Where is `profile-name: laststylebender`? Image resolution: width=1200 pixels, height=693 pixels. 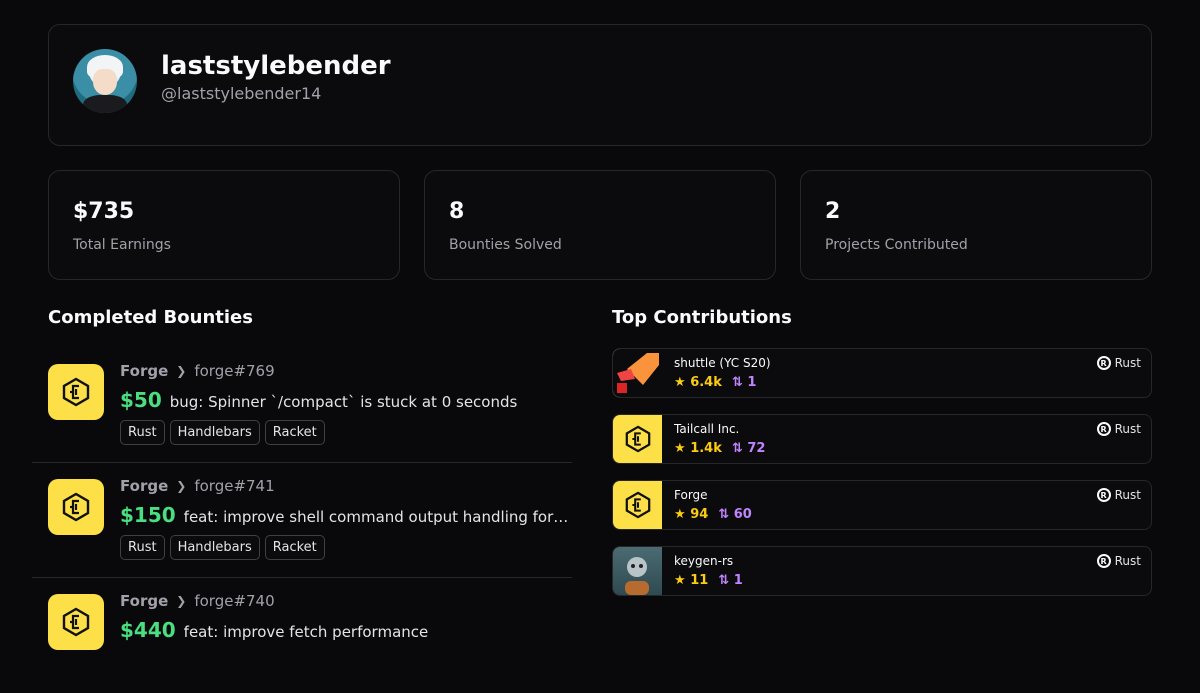 profile-name: laststylebender is located at coordinates (276, 66).